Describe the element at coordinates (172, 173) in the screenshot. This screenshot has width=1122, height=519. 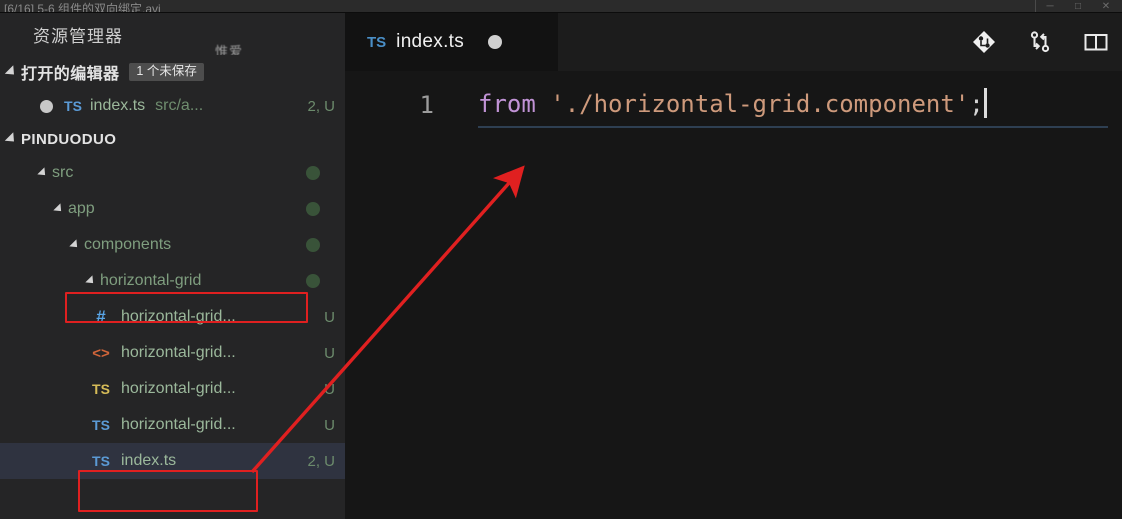
I see `tree-row-src: src` at that location.